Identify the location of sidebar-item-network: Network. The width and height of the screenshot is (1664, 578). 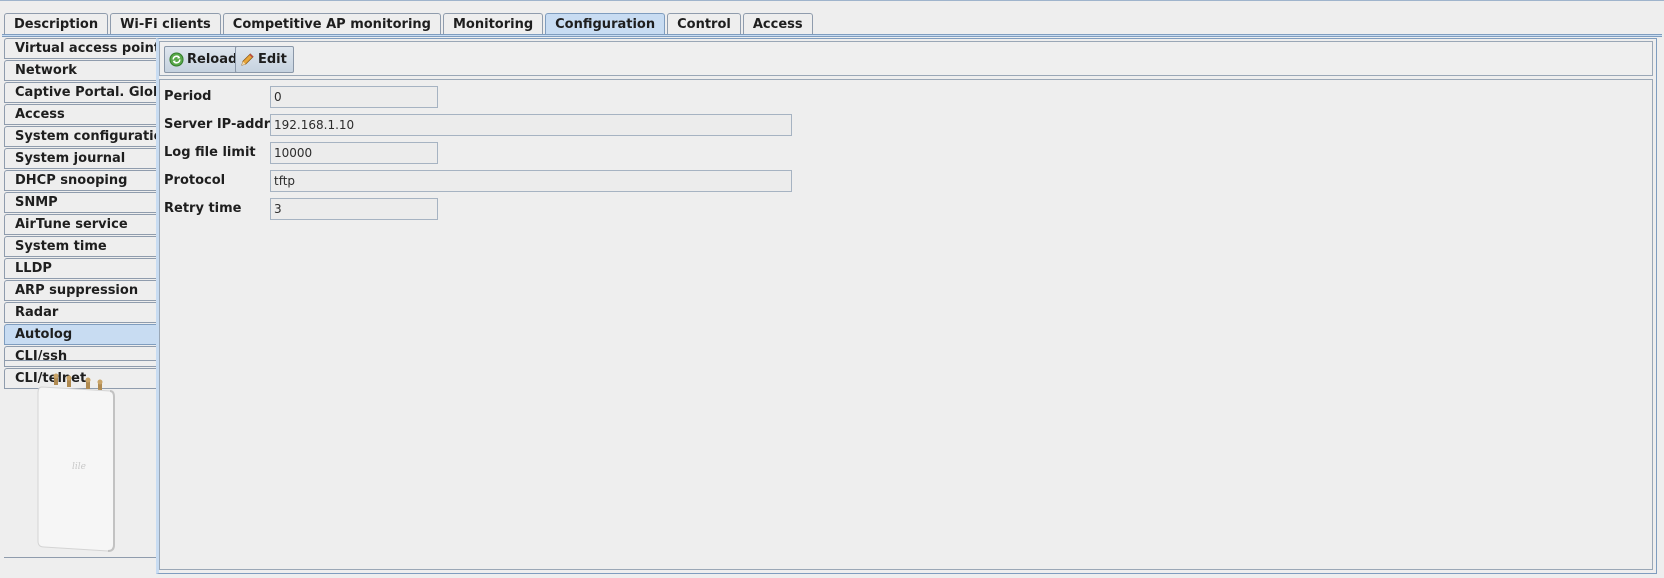
(80, 70).